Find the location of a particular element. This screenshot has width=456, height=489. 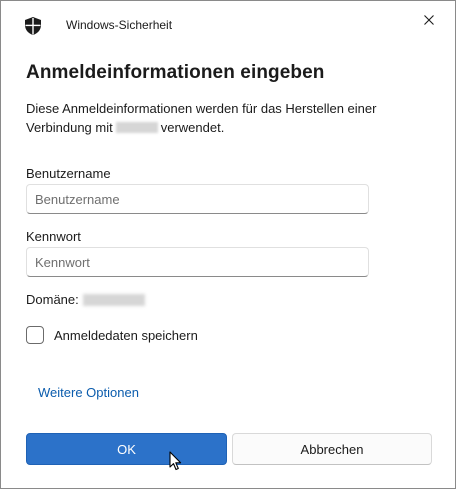

remember-credentials-row: Anmeldedaten speichern is located at coordinates (112, 335).